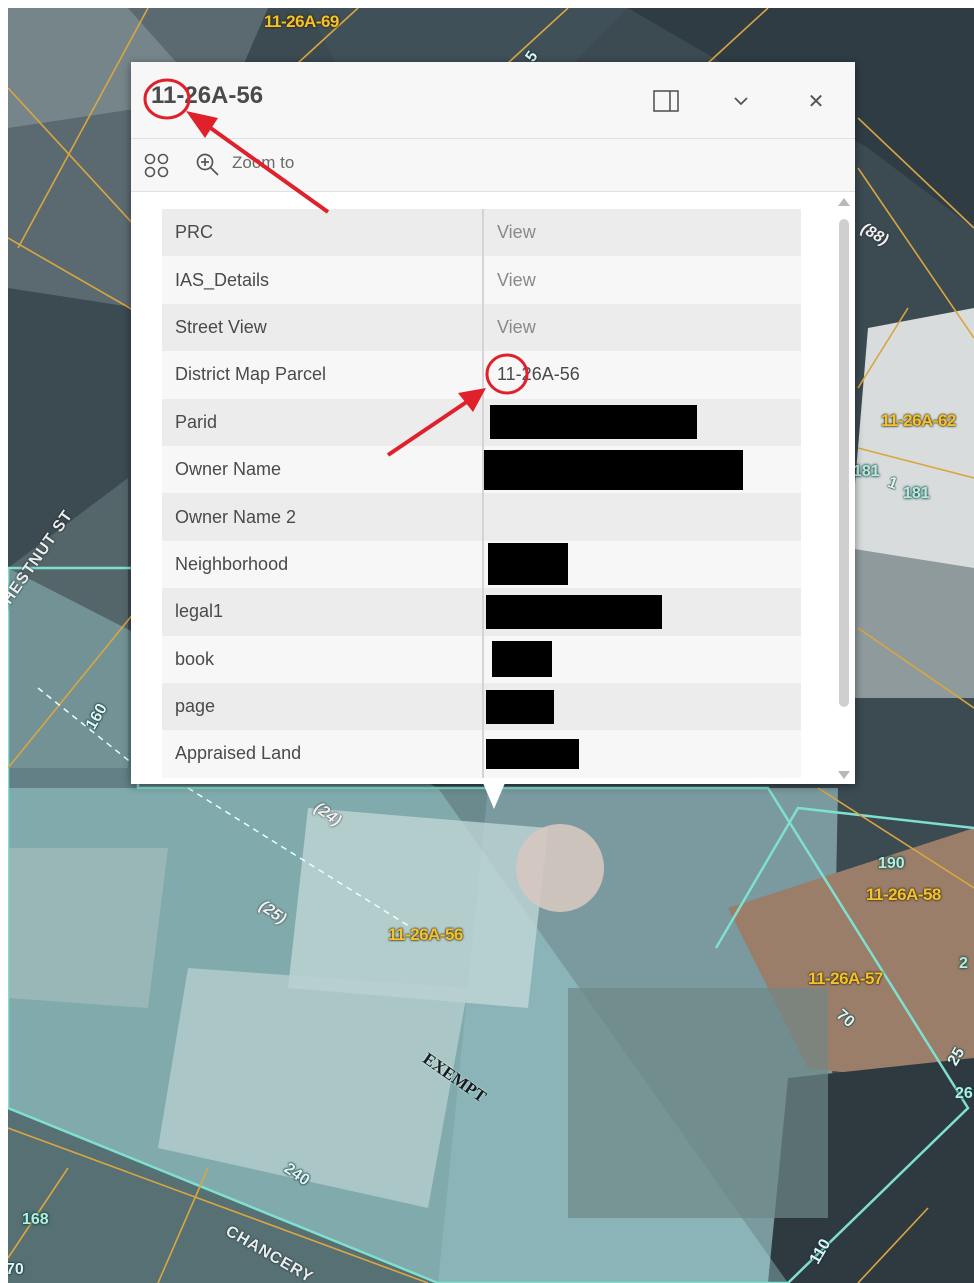 Image resolution: width=974 pixels, height=1283 pixels. I want to click on field-name: legal1, so click(323, 612).